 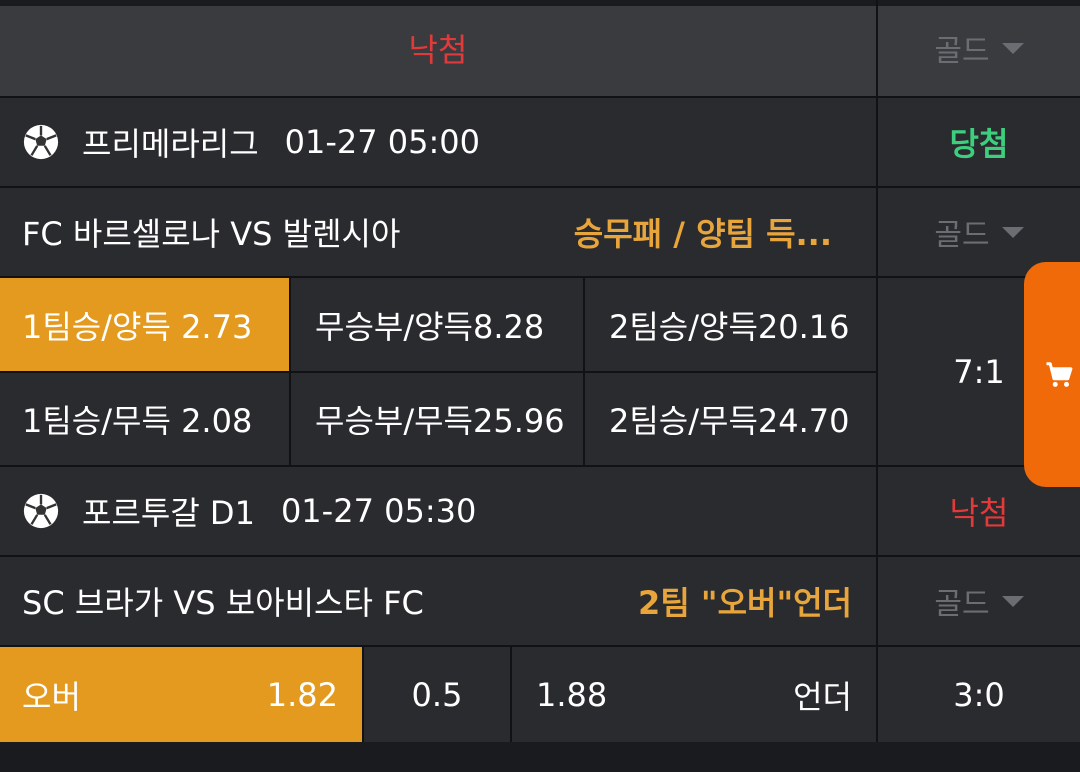 I want to click on match-2-teams-row: SC 브라가 VS 보아비스타 FC 2팀 "오버"언더 골드, so click(x=540, y=602).